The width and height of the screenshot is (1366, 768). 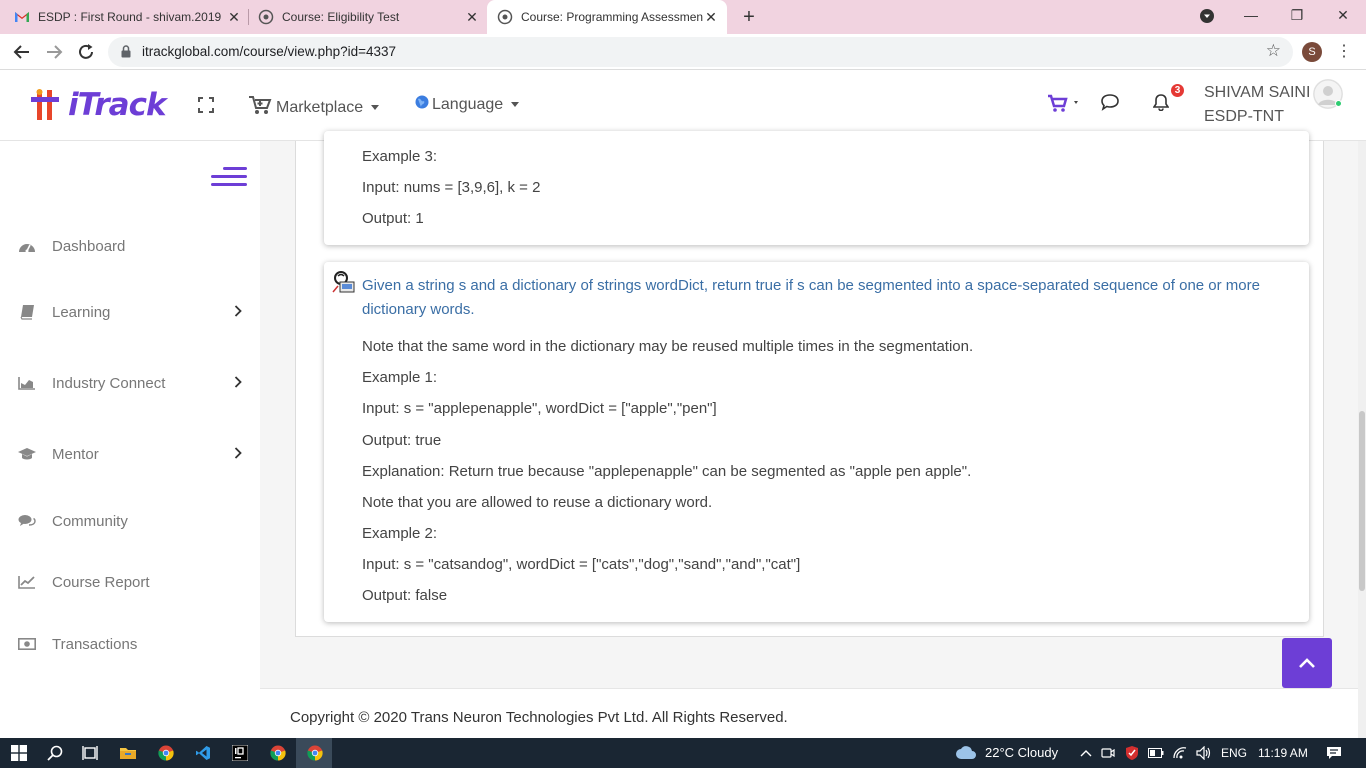 What do you see at coordinates (1283, 753) in the screenshot?
I see `clock-time: 11:19 AM` at bounding box center [1283, 753].